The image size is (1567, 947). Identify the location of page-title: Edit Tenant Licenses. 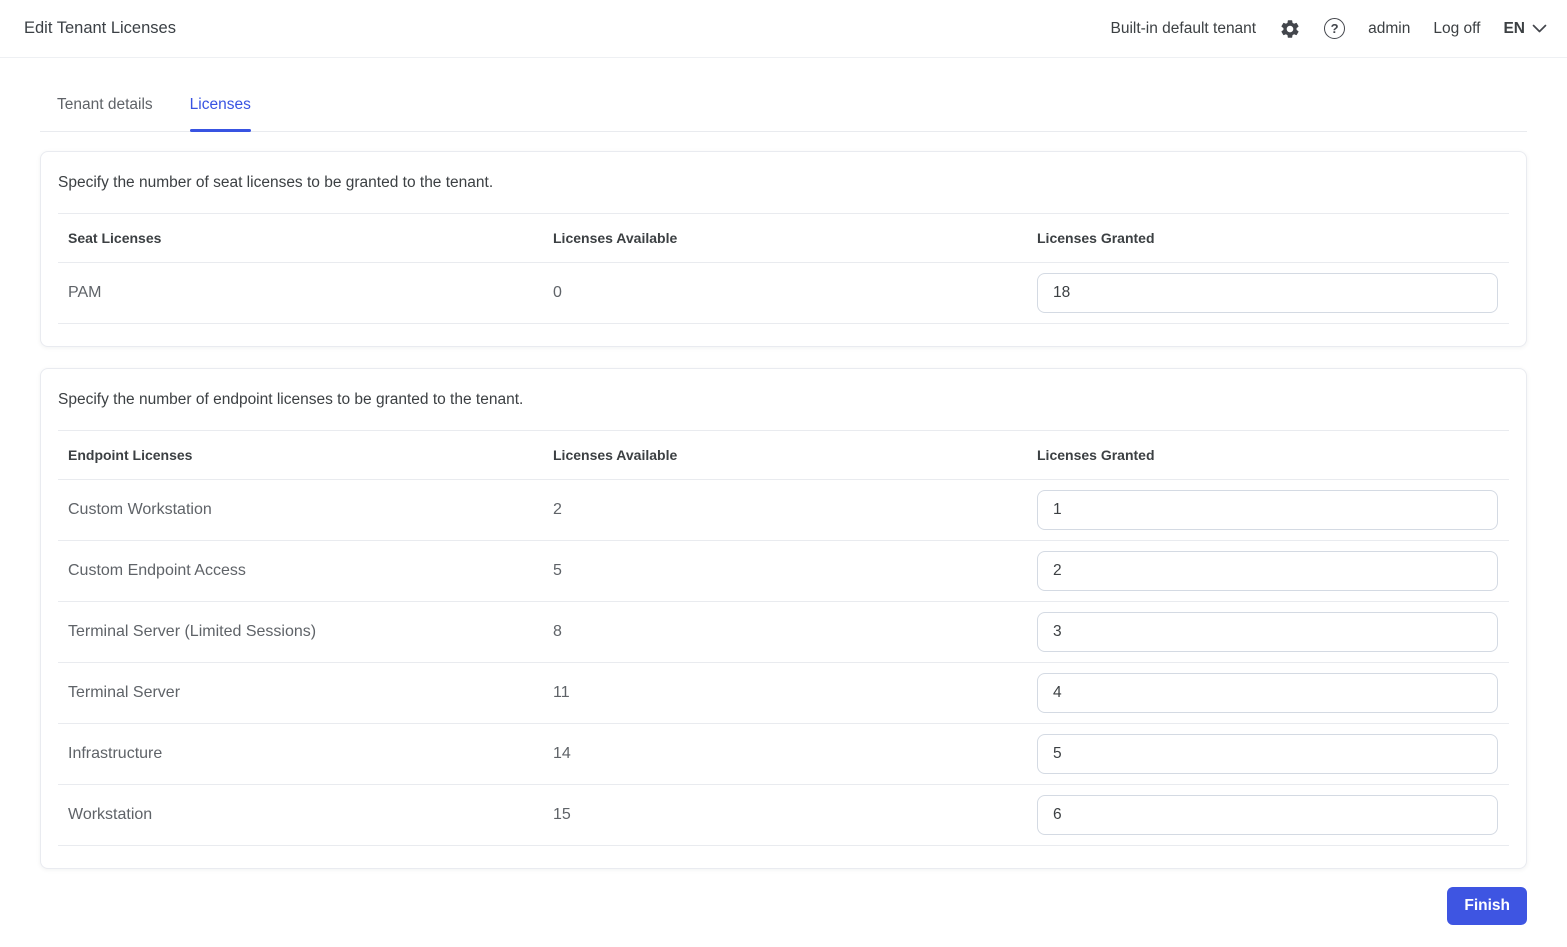
(100, 28).